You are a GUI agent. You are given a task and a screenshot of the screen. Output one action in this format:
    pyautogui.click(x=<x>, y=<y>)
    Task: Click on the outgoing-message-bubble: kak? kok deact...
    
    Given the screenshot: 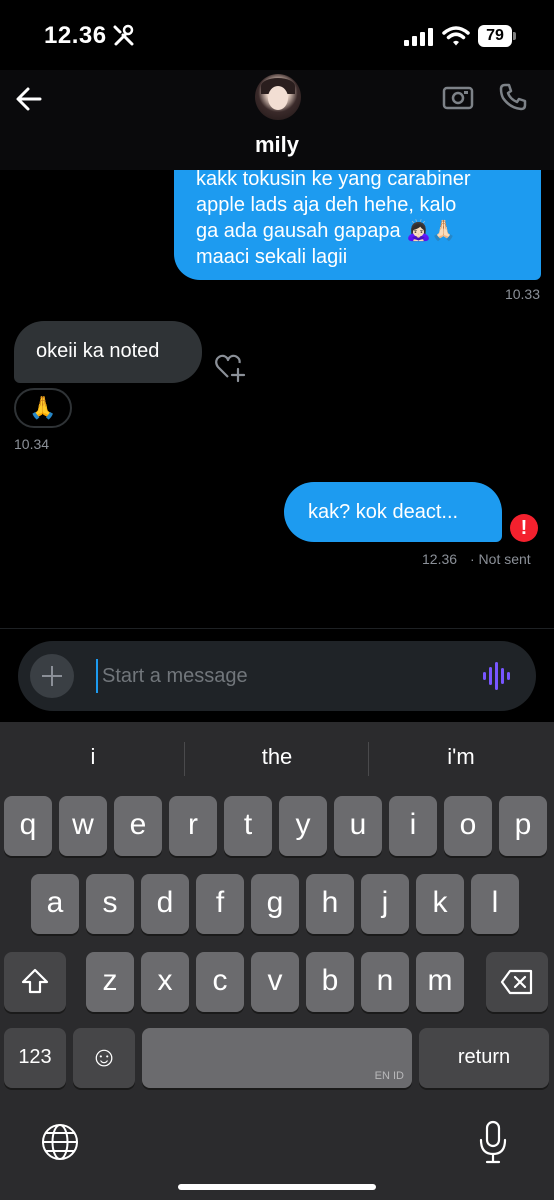 What is the action you would take?
    pyautogui.click(x=393, y=512)
    